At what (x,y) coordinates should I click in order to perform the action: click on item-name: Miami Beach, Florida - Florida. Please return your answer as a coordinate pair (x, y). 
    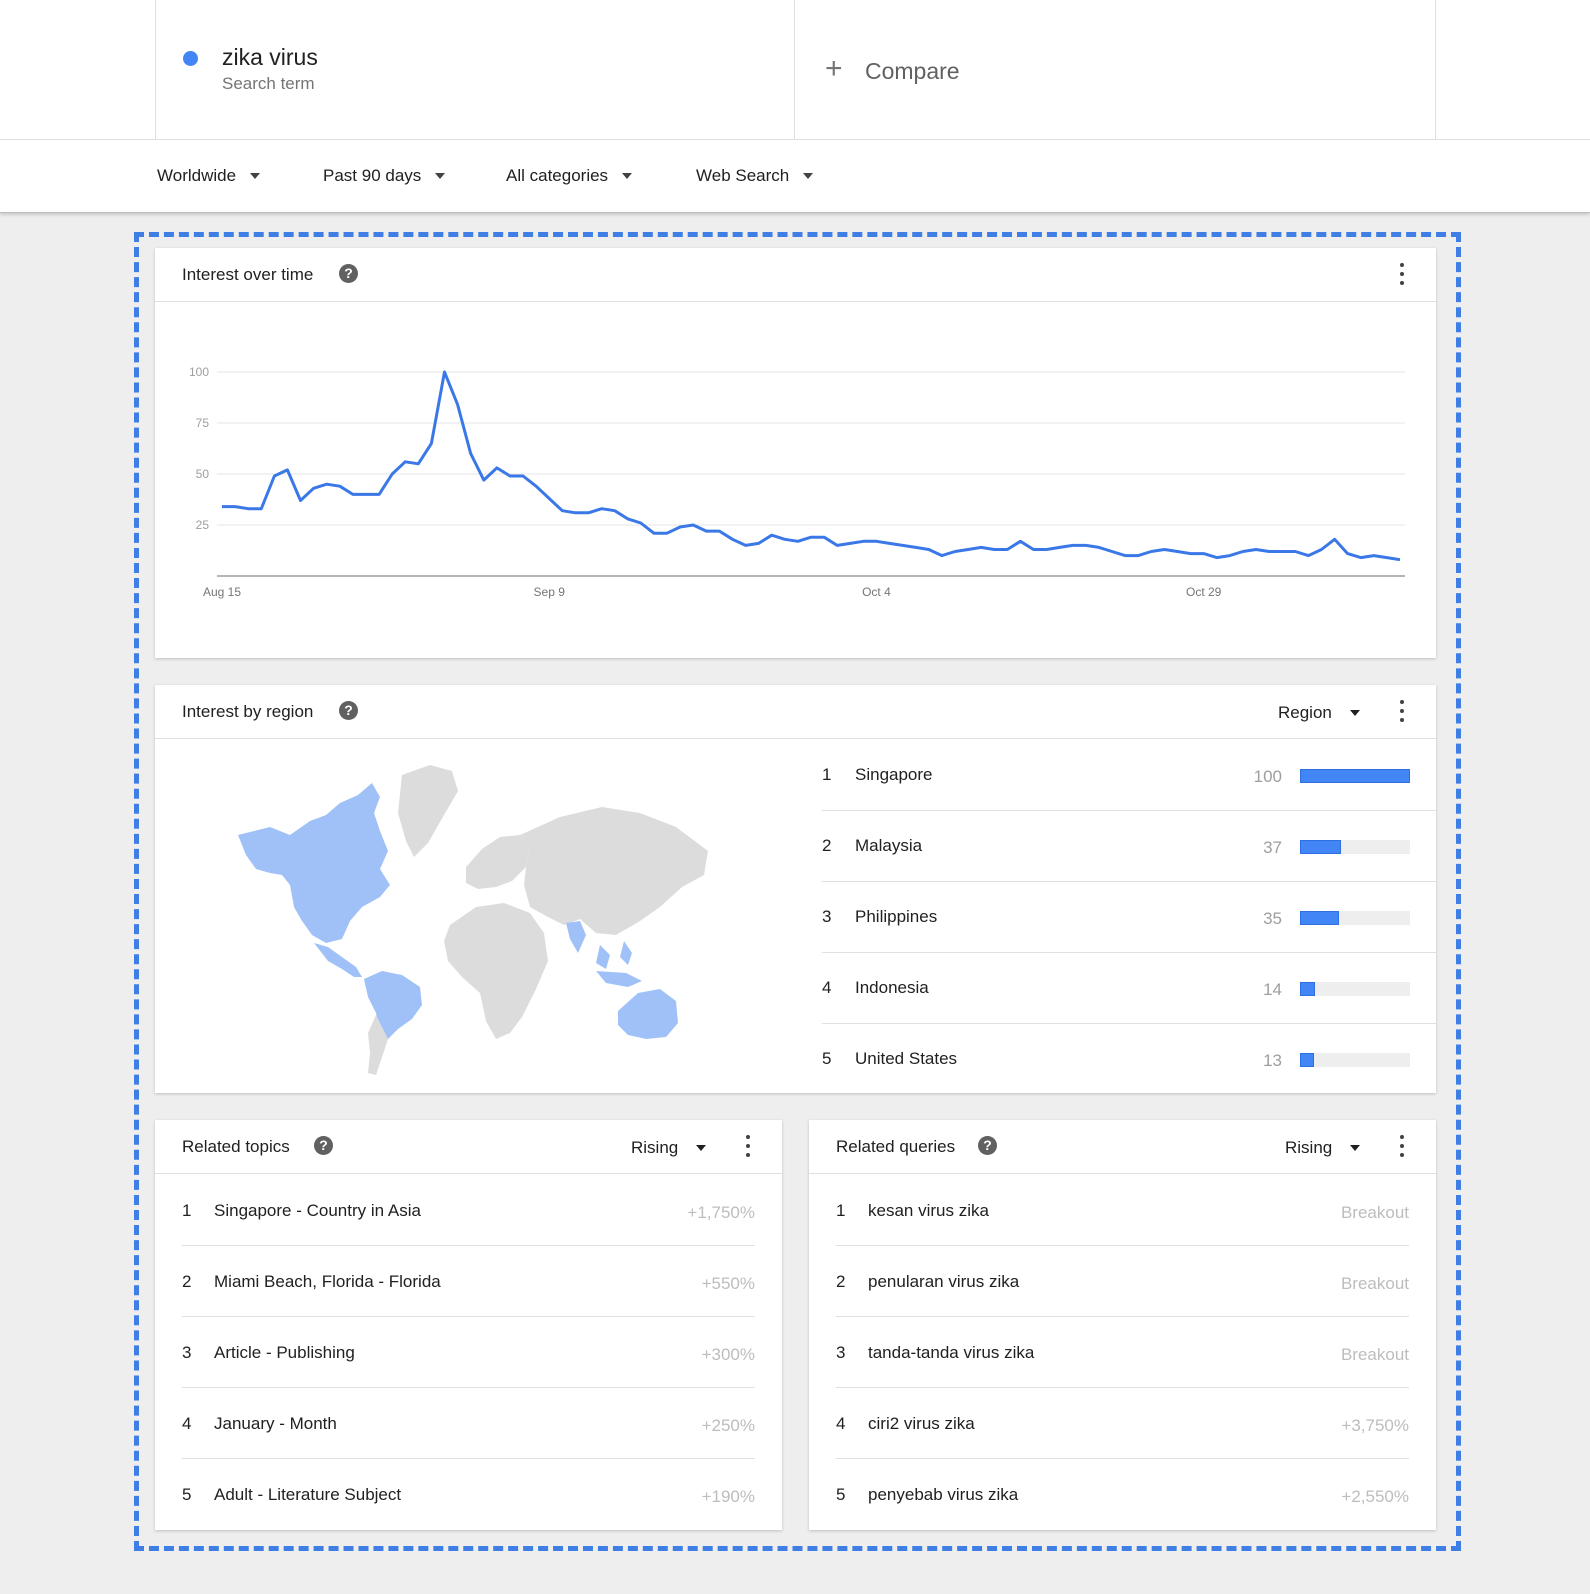
    Looking at the image, I should click on (327, 1281).